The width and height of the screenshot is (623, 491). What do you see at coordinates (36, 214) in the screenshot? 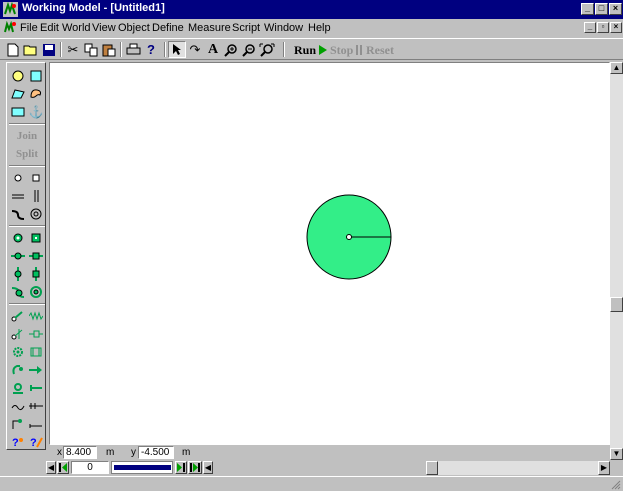
I see `keyed-slot-icon` at bounding box center [36, 214].